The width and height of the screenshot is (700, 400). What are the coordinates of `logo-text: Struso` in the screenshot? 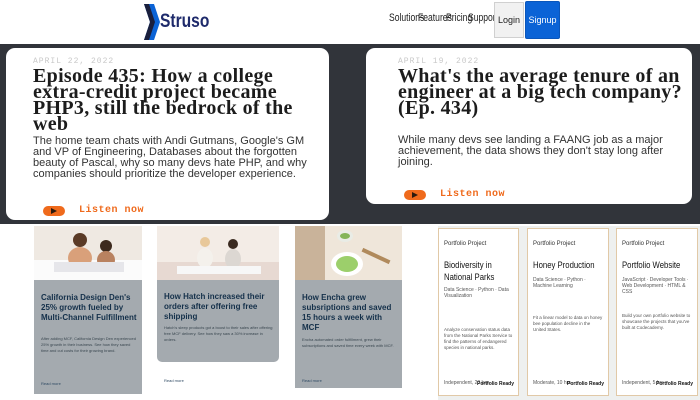 It's located at (185, 21).